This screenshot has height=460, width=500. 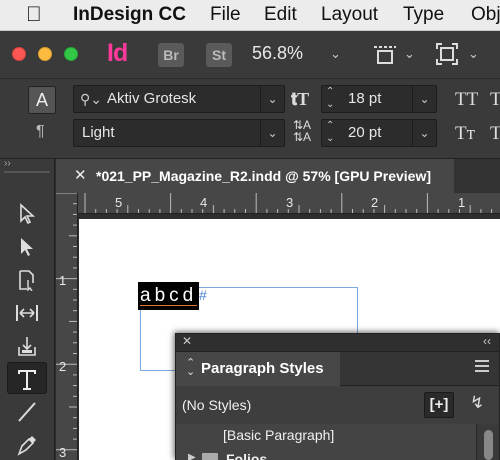 I want to click on gap-tool-icon, so click(x=27, y=312).